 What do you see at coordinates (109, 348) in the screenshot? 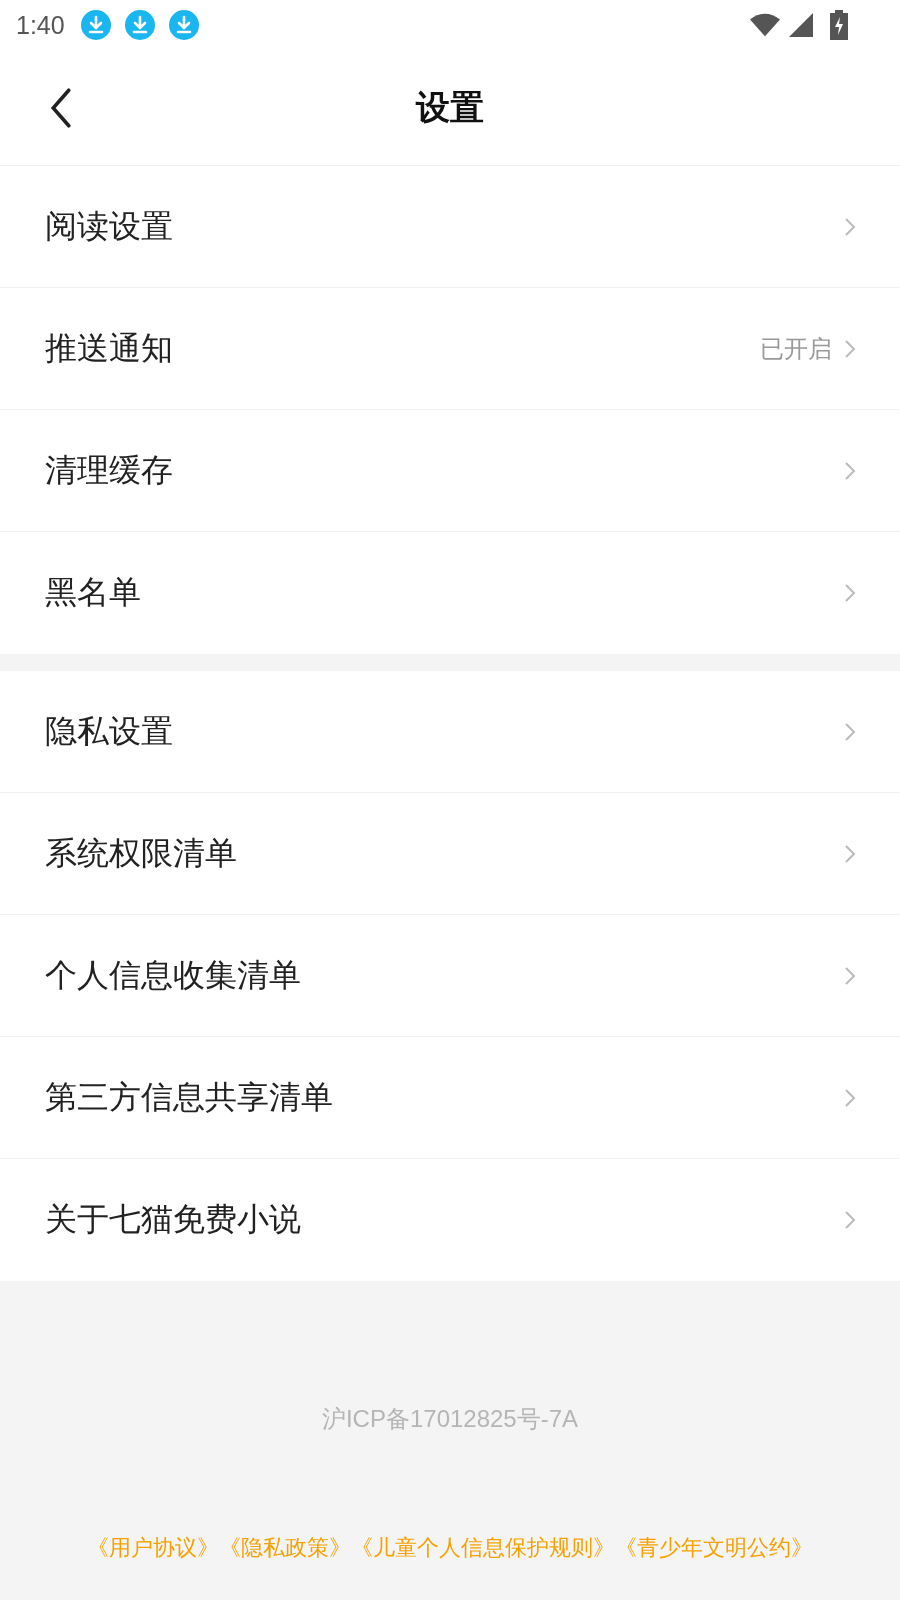
I see `item-label: 推送通知` at bounding box center [109, 348].